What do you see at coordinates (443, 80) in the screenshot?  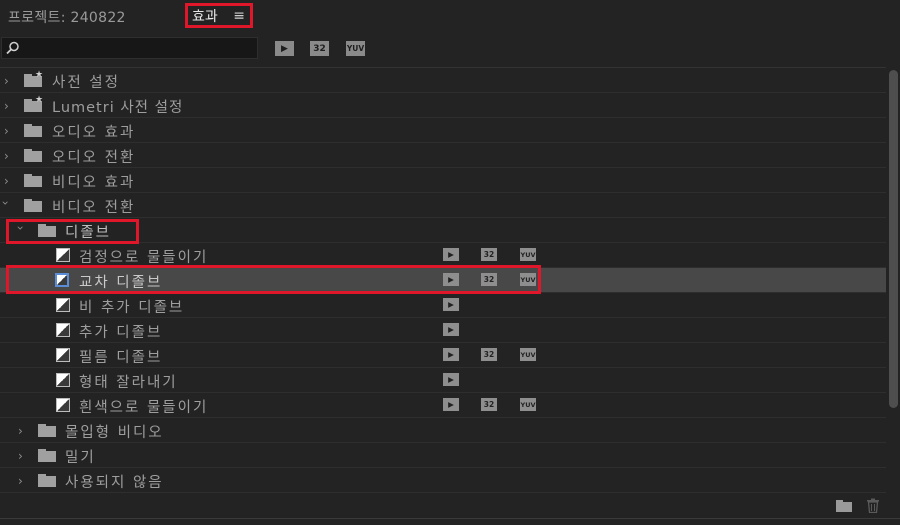 I see `tree-item-presets: › ★ 사전 설정` at bounding box center [443, 80].